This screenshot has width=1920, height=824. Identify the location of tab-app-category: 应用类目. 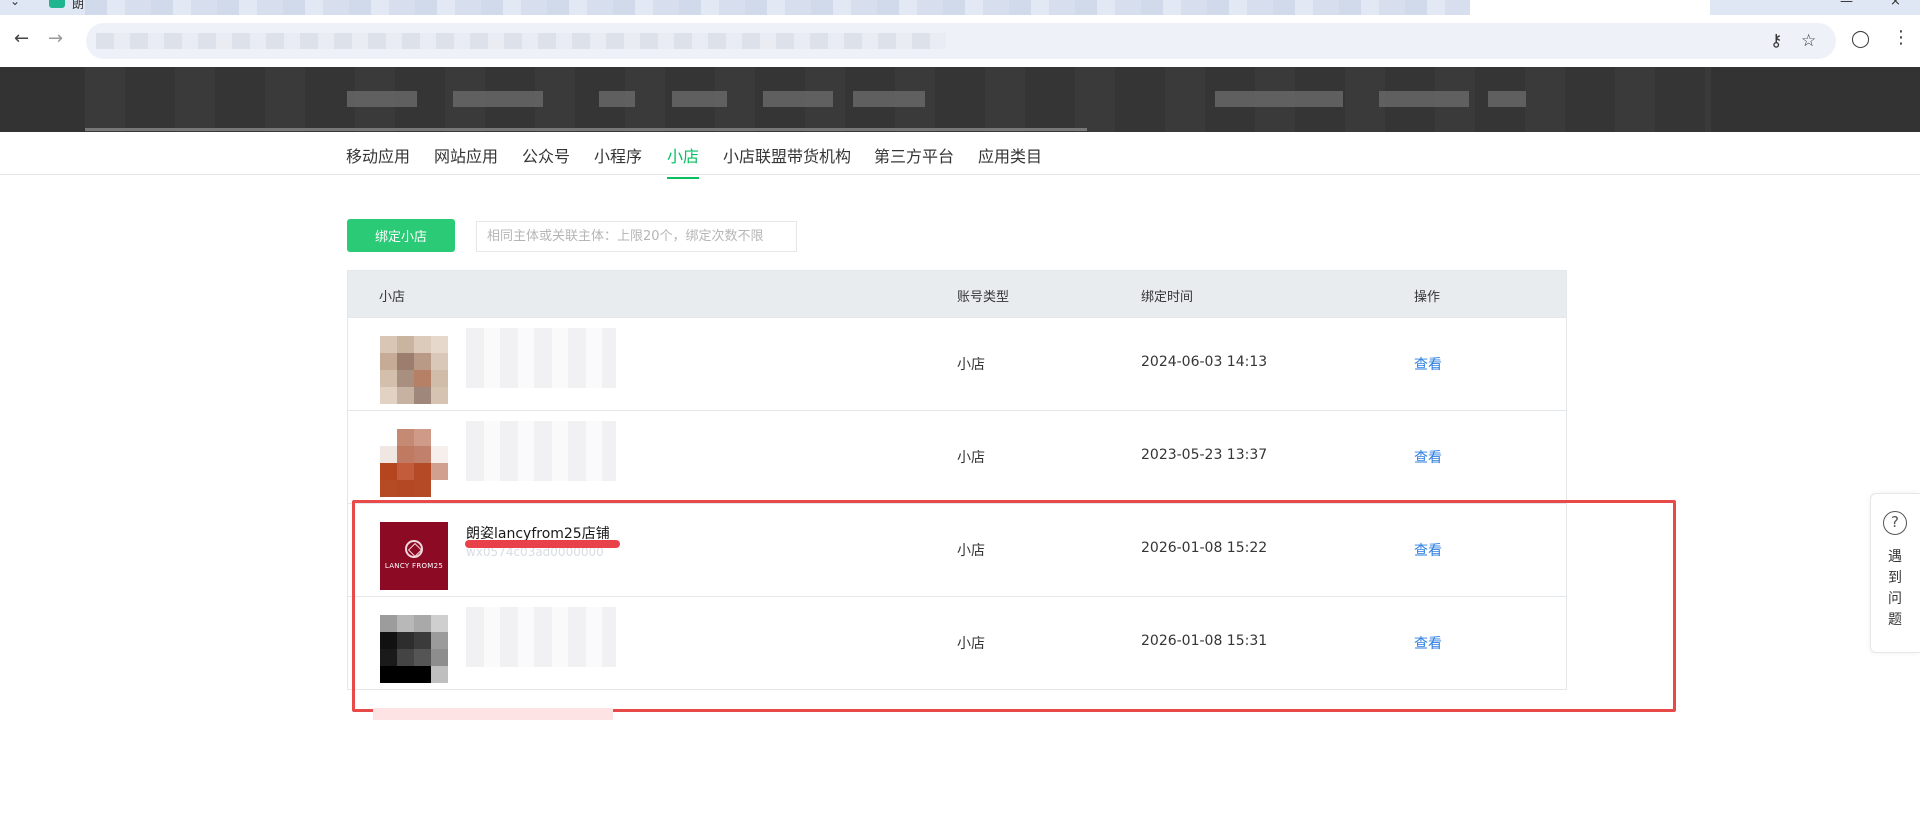
(1010, 155).